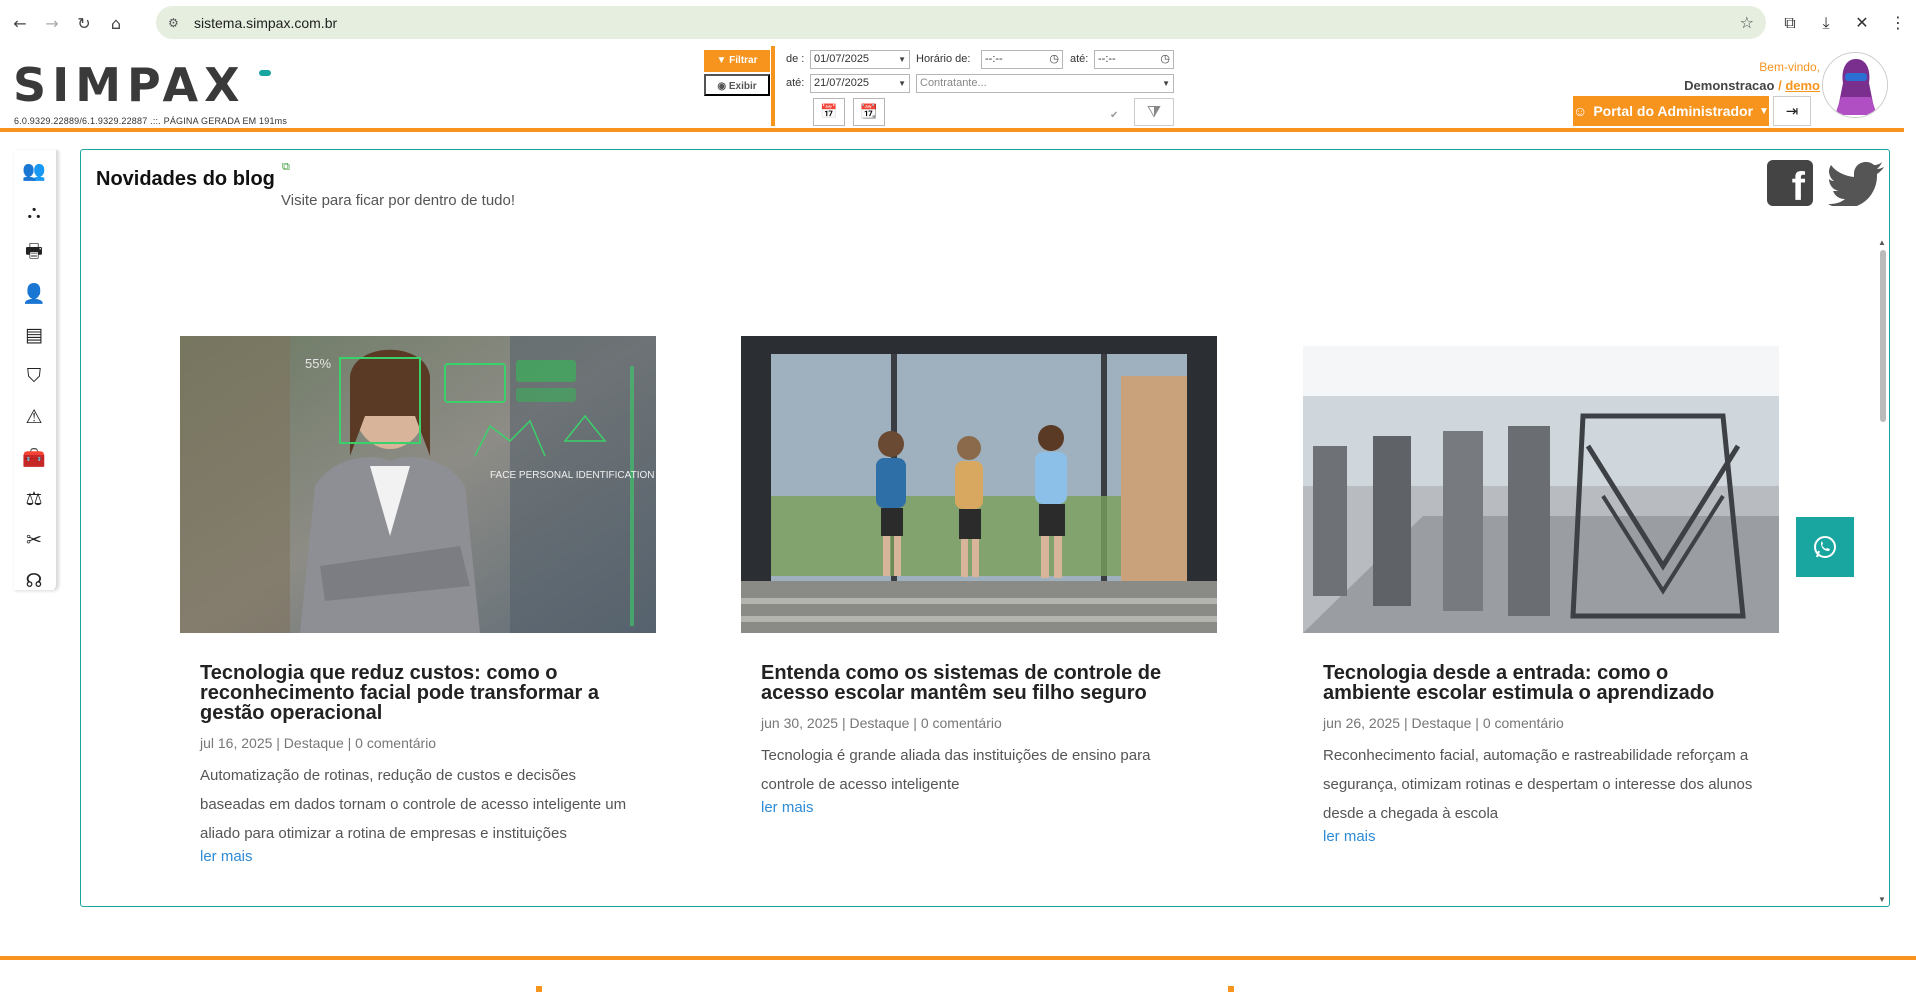 This screenshot has width=1916, height=992. Describe the element at coordinates (1789, 67) in the screenshot. I see `welcome-text: Bem-vindo,` at that location.